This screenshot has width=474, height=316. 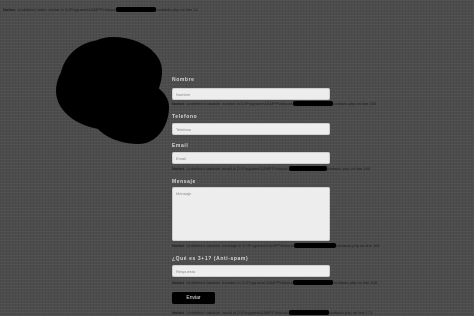 What do you see at coordinates (251, 129) in the screenshot?
I see `telefono-input` at bounding box center [251, 129].